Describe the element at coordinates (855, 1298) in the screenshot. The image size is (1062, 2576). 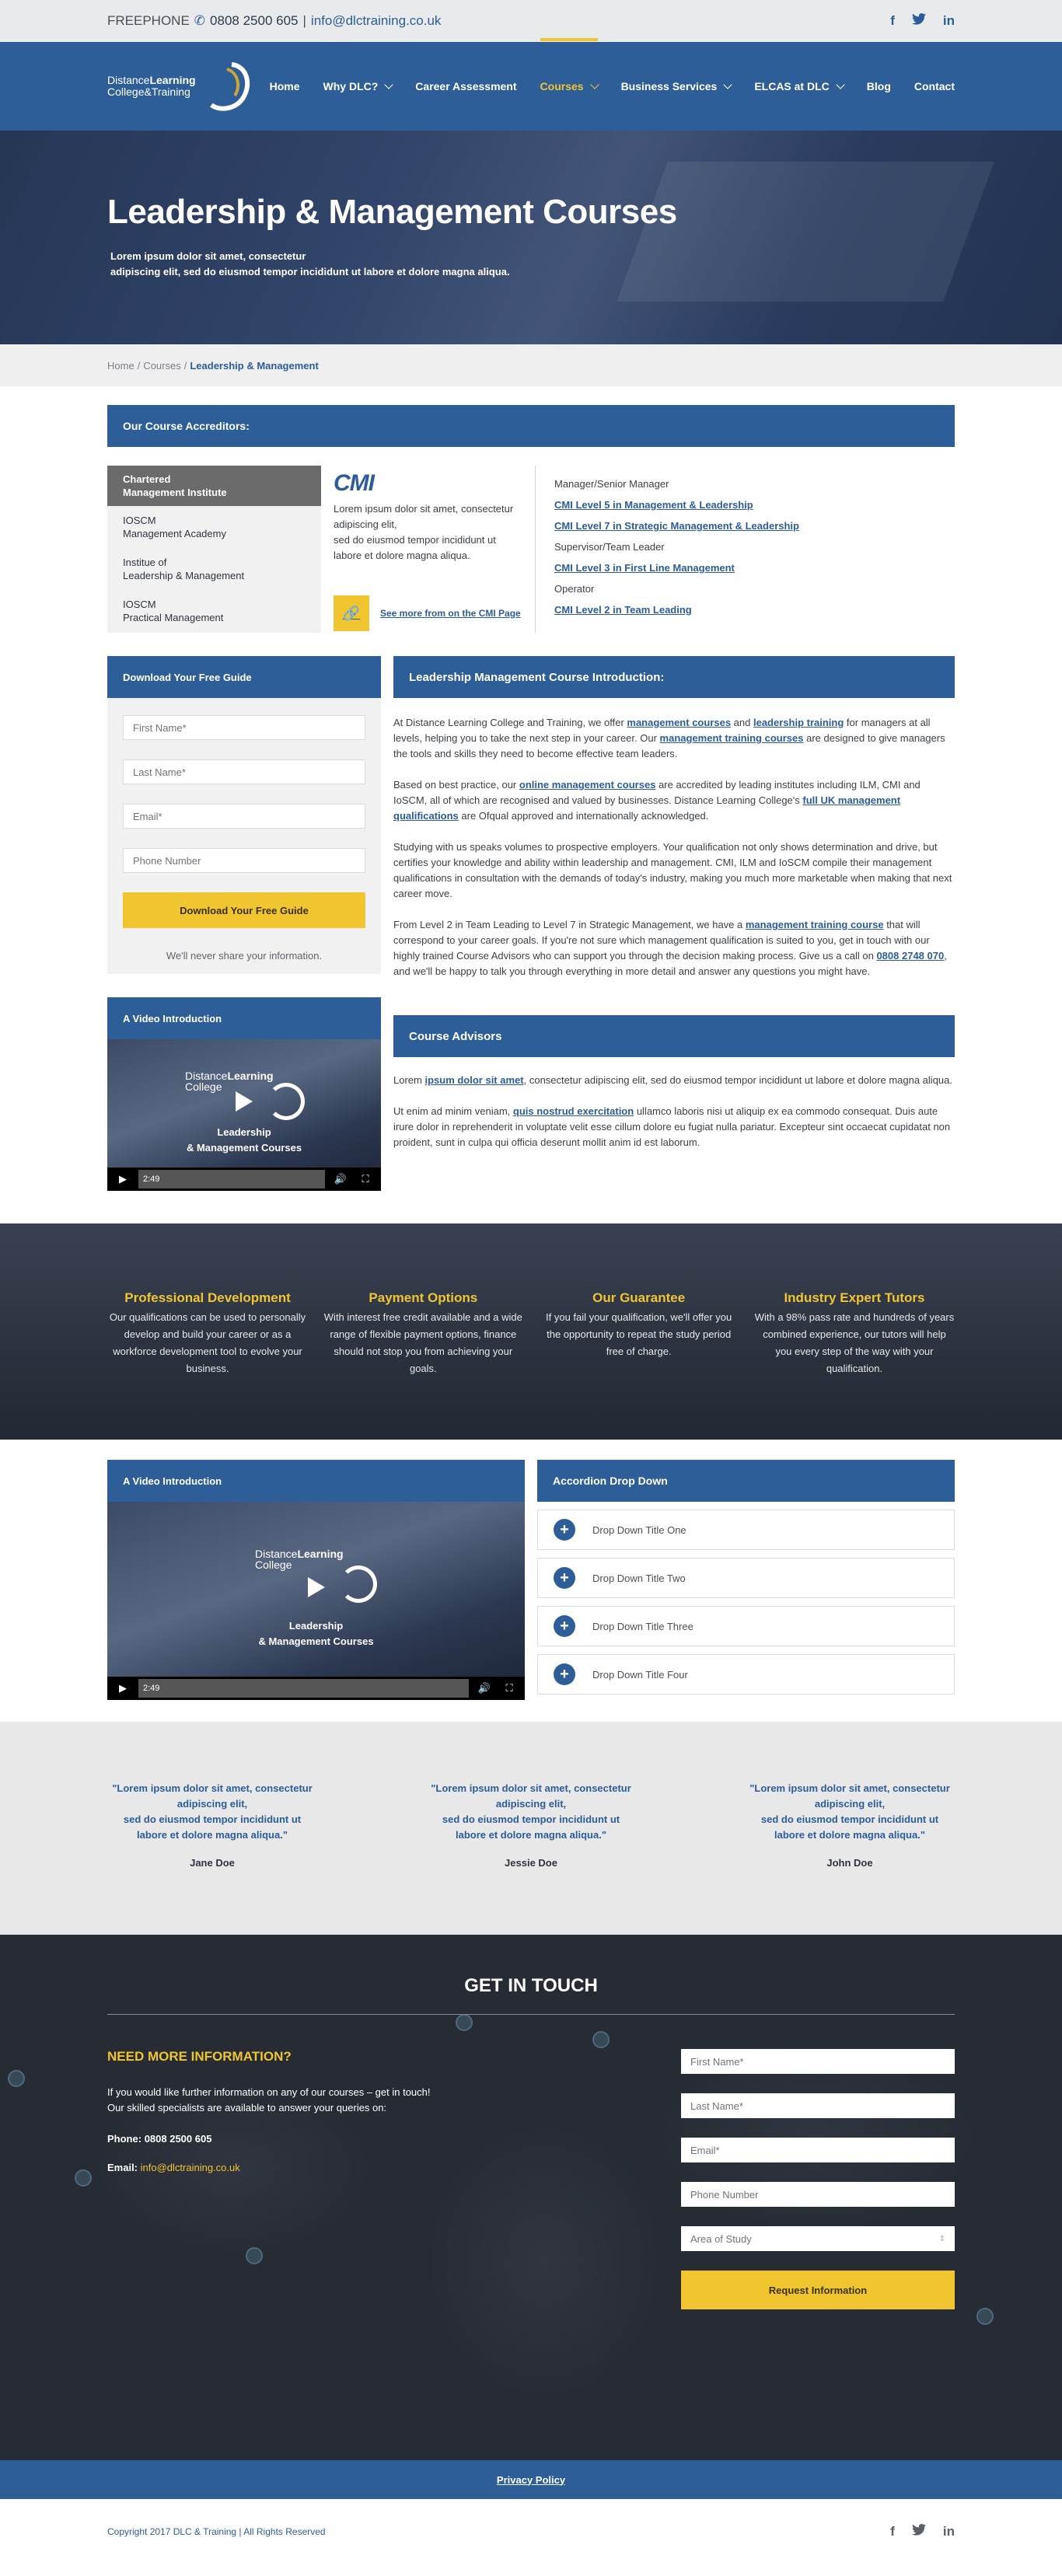
I see `feature-title: Industry Expert Tutors` at that location.